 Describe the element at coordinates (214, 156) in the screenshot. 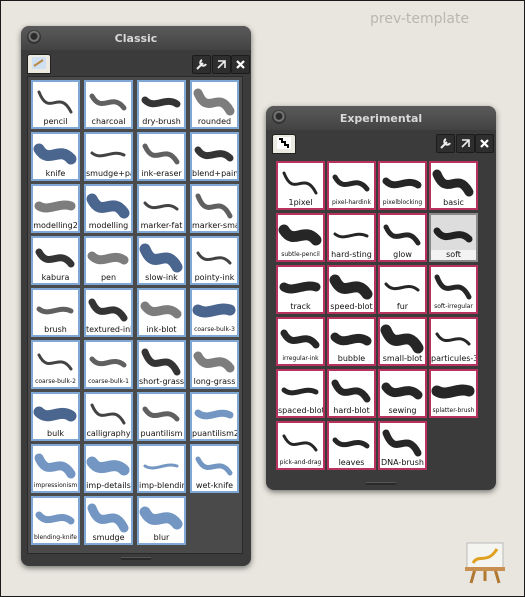

I see `brush-blend-plus-paint: blend+paint` at that location.